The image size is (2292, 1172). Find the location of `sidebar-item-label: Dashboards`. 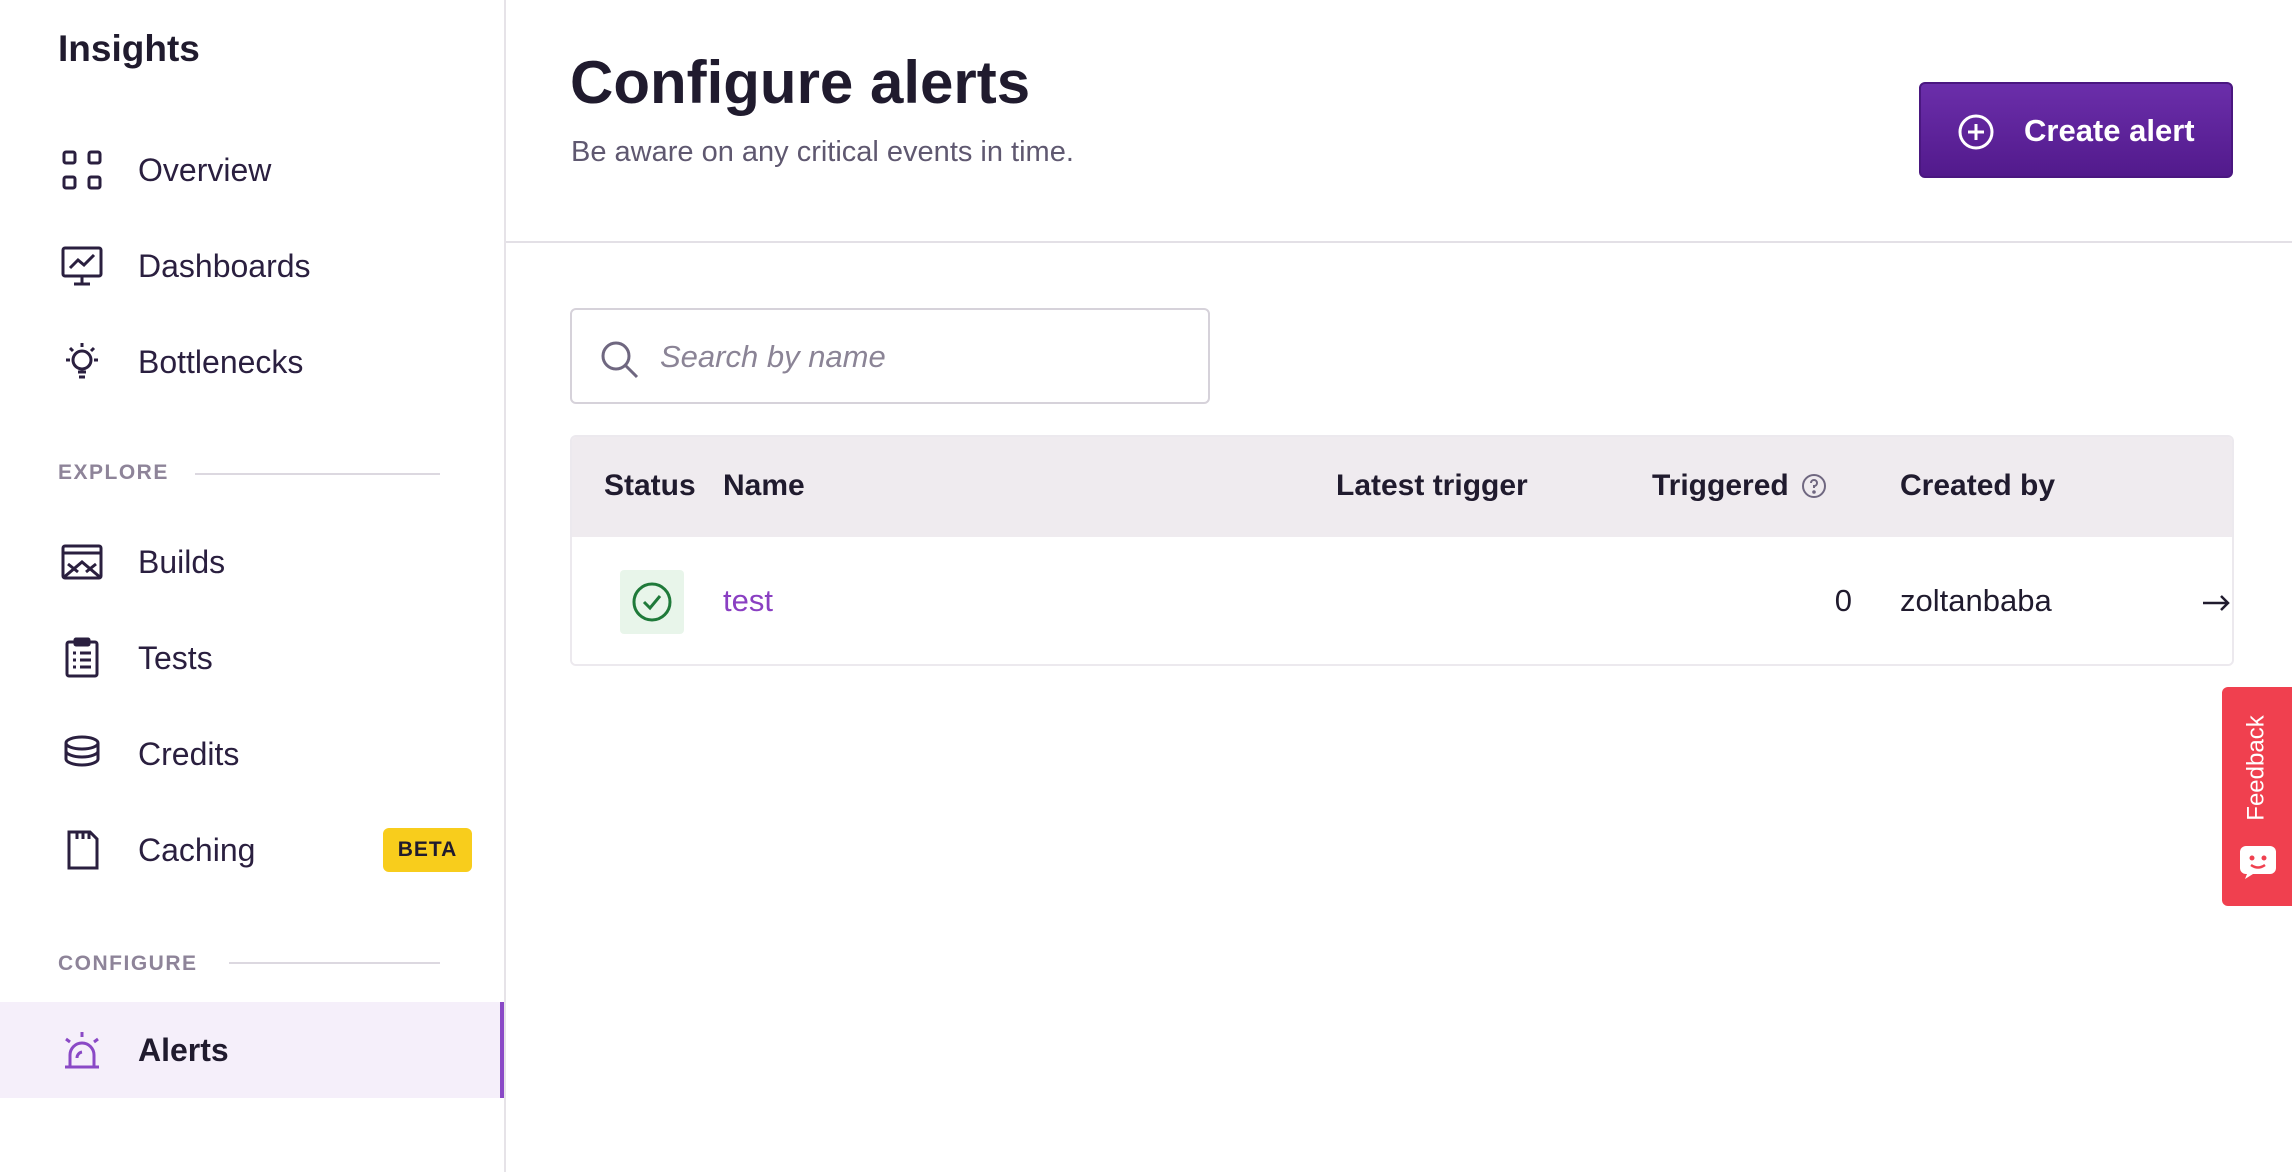

sidebar-item-label: Dashboards is located at coordinates (224, 265).